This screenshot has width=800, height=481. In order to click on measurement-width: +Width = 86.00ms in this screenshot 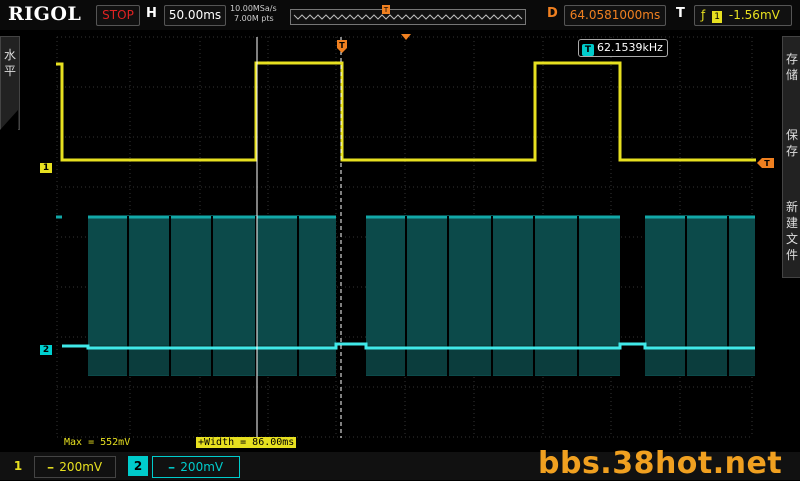, I will do `click(246, 442)`.